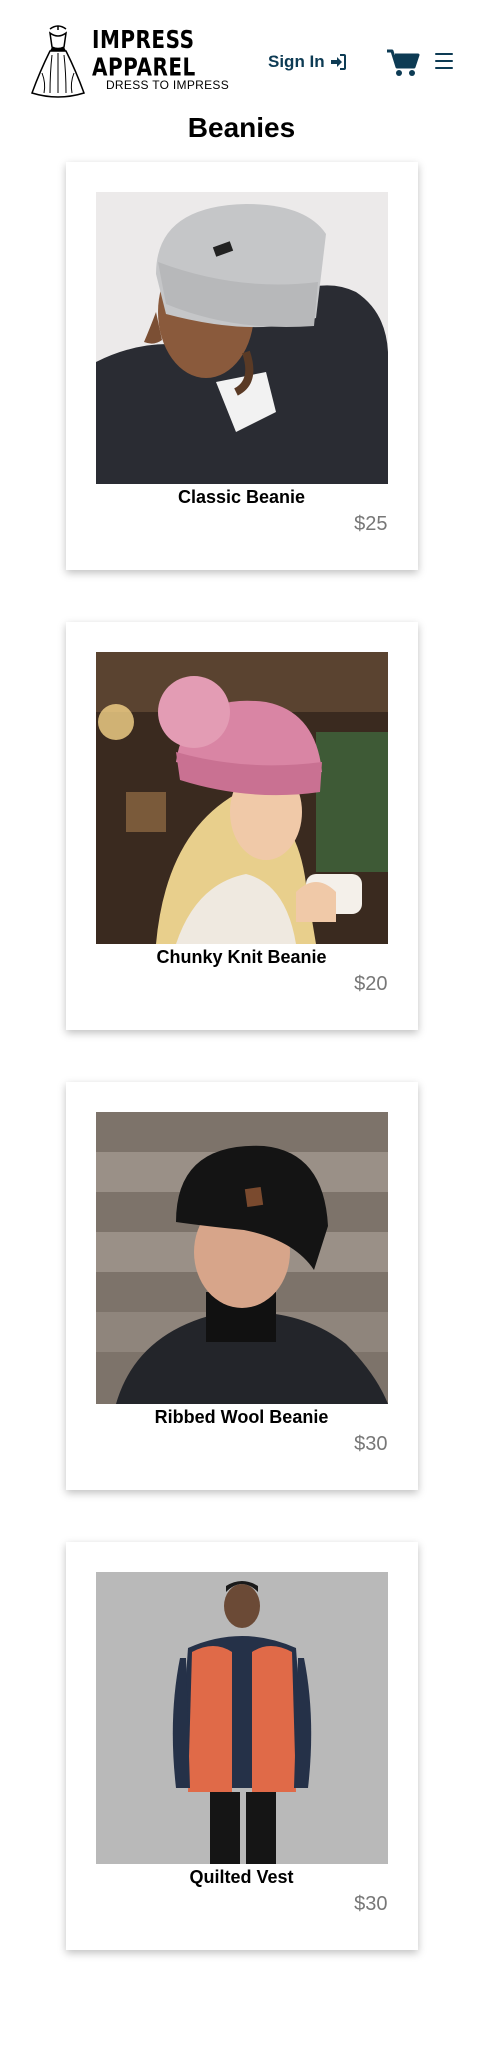 The width and height of the screenshot is (483, 2063). I want to click on product-name: Quilted Vest, so click(242, 1877).